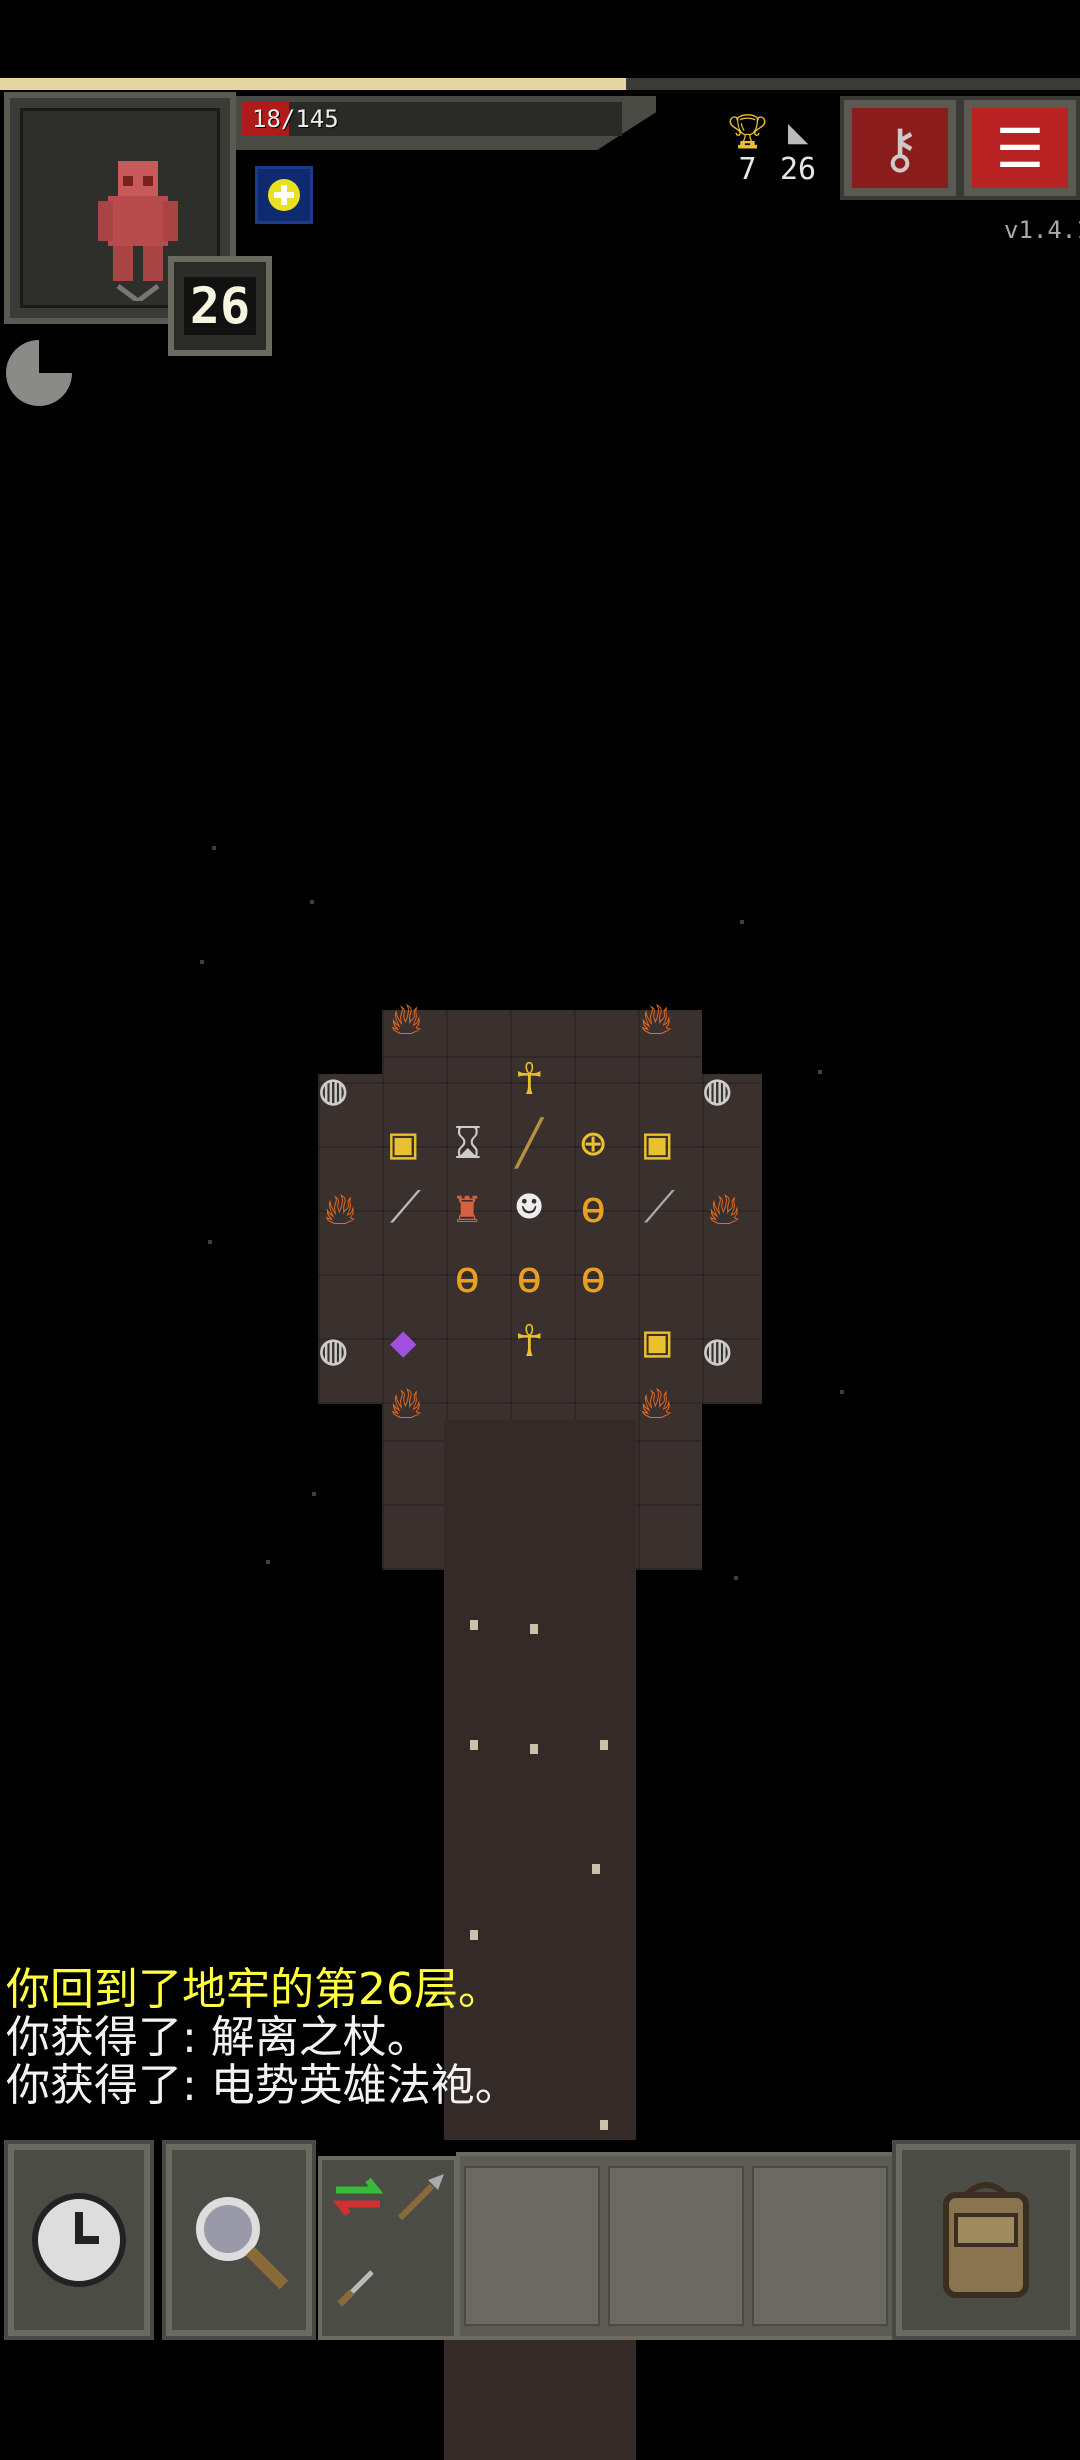 This screenshot has width=1080, height=2460. I want to click on busy-indicator-icon, so click(39, 373).